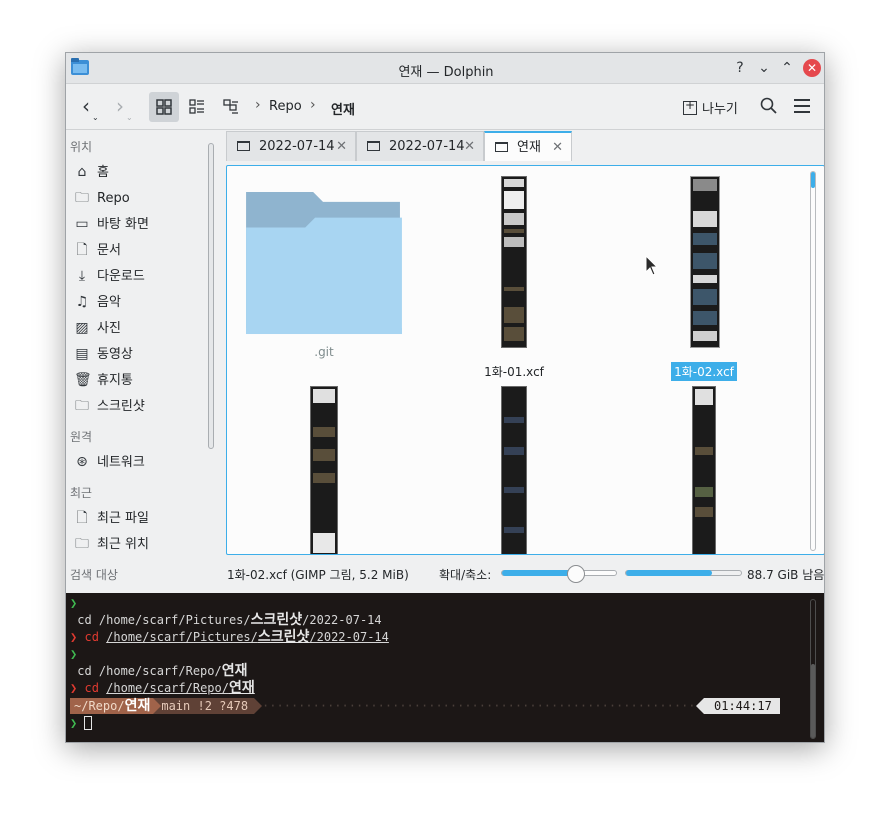 The width and height of the screenshot is (890, 821). Describe the element at coordinates (446, 72) in the screenshot. I see `window-title: 연재 — Dolphin` at that location.